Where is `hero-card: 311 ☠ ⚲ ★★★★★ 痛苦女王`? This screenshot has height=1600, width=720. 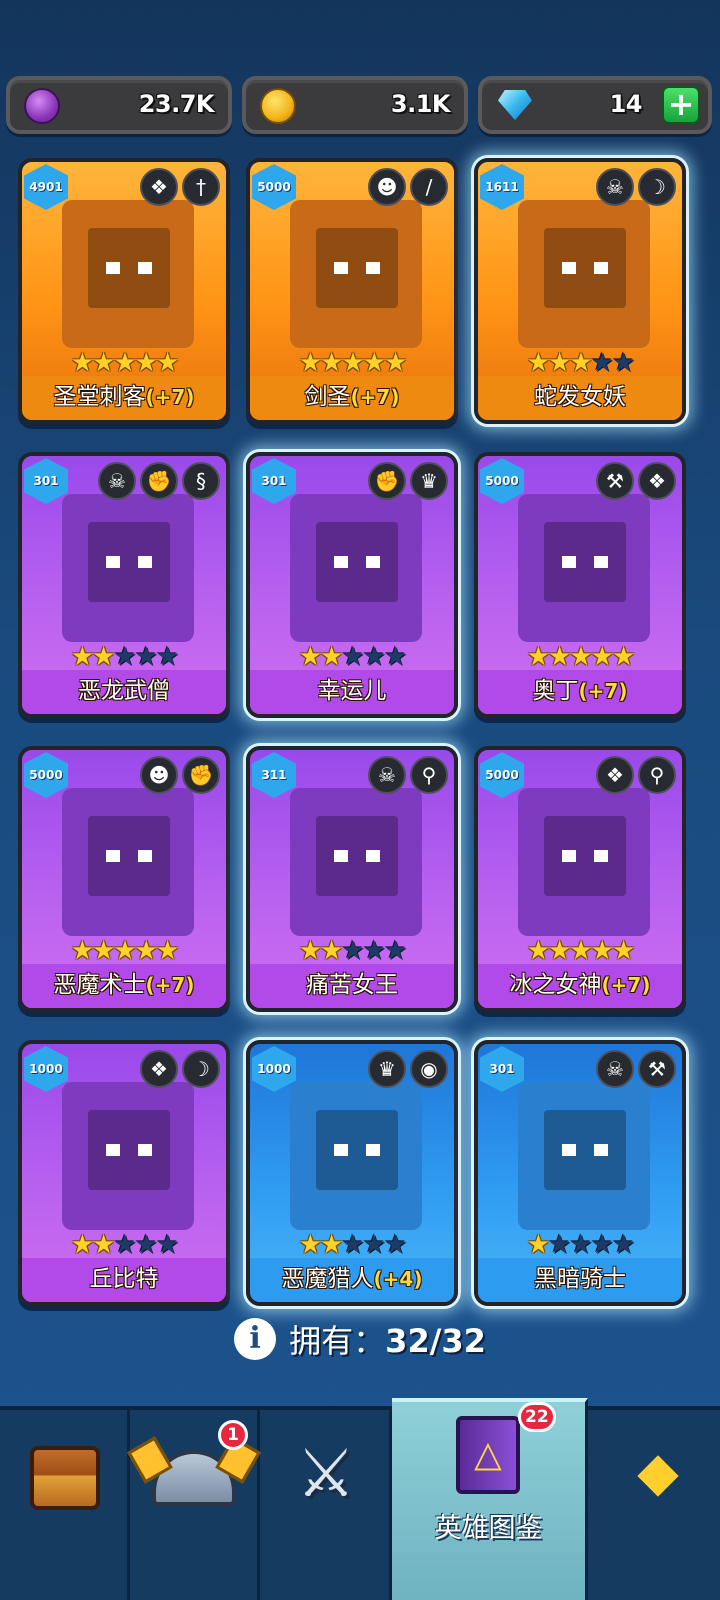 hero-card: 311 ☠ ⚲ ★★★★★ 痛苦女王 is located at coordinates (352, 879).